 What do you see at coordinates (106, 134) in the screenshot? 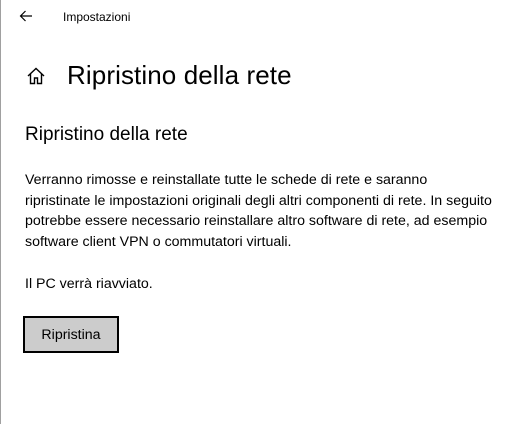
I see `section-title: Ripristino della rete` at bounding box center [106, 134].